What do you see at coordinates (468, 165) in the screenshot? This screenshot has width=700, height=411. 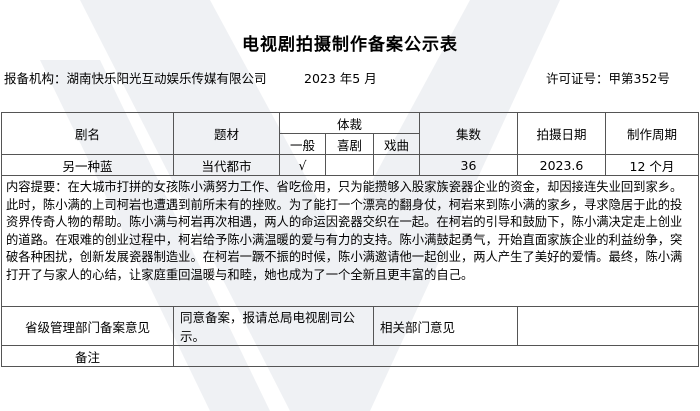 I see `cell-episodes: 36` at bounding box center [468, 165].